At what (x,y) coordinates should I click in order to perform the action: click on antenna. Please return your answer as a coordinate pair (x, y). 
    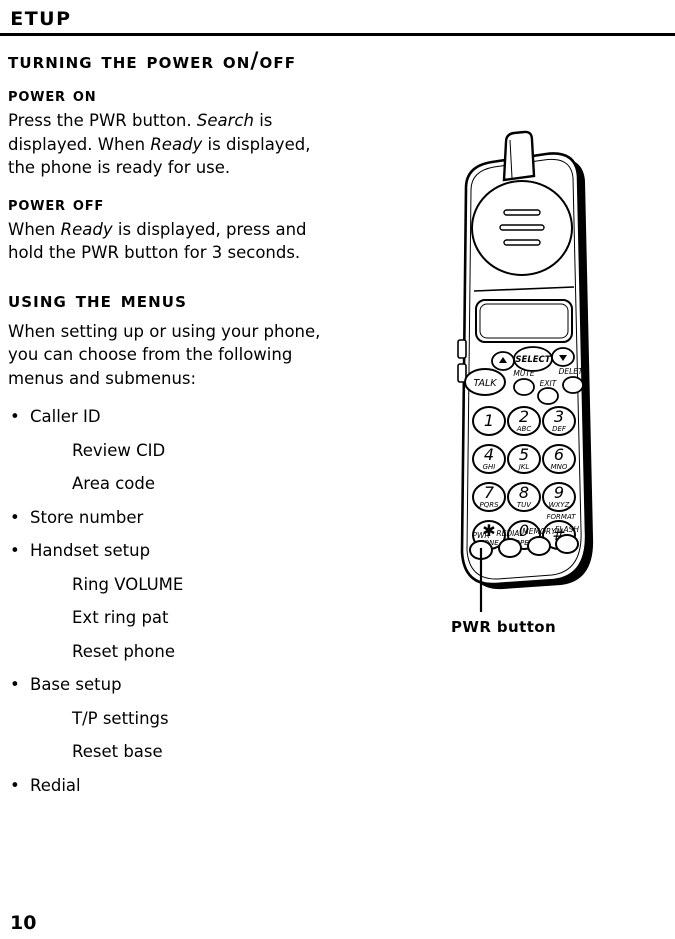
    Looking at the image, I should click on (519, 156).